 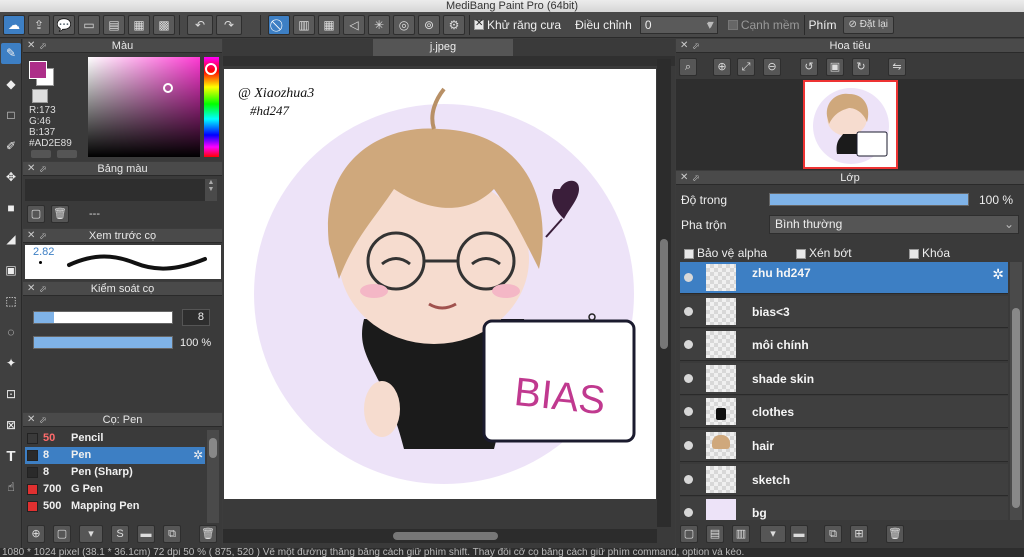 I want to click on hue-slider, so click(x=211, y=107).